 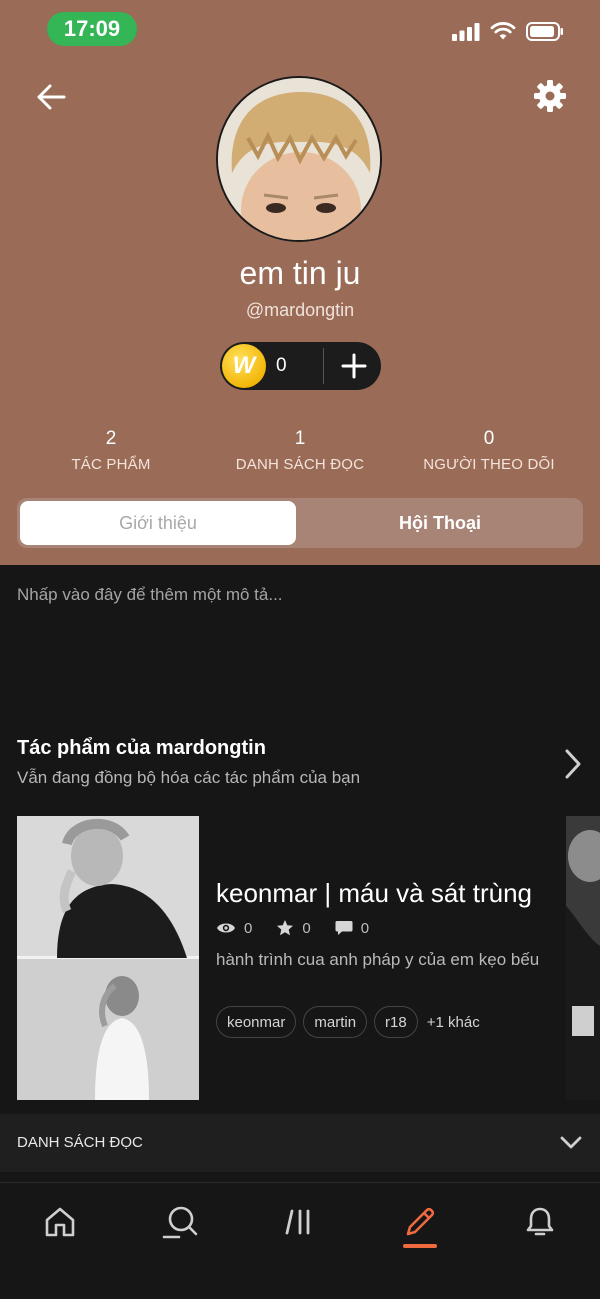 What do you see at coordinates (489, 438) in the screenshot?
I see `stat-value: 0` at bounding box center [489, 438].